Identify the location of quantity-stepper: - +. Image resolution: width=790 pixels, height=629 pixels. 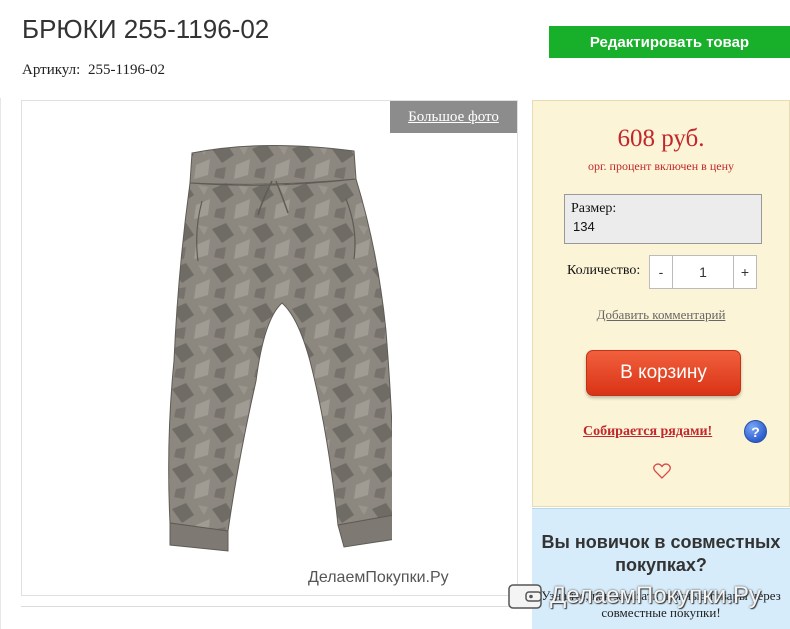
(703, 272).